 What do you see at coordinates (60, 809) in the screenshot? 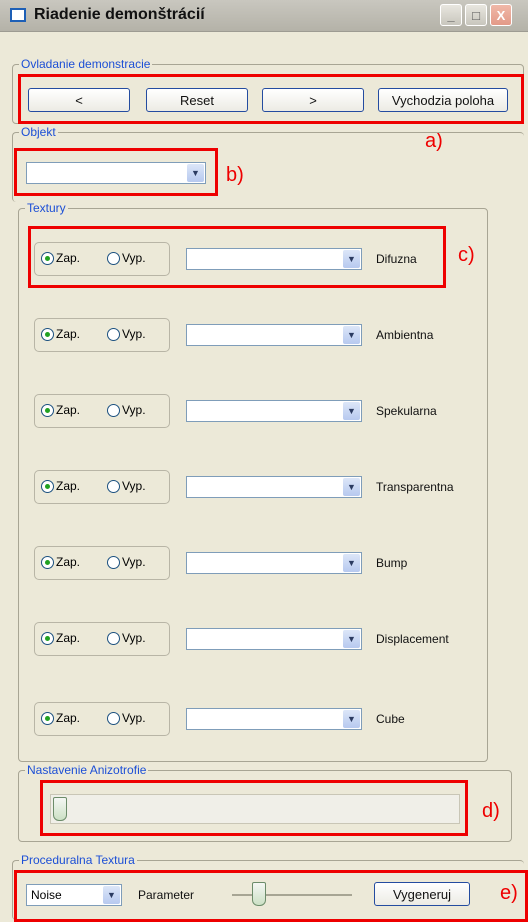
I see `slider-thumb` at bounding box center [60, 809].